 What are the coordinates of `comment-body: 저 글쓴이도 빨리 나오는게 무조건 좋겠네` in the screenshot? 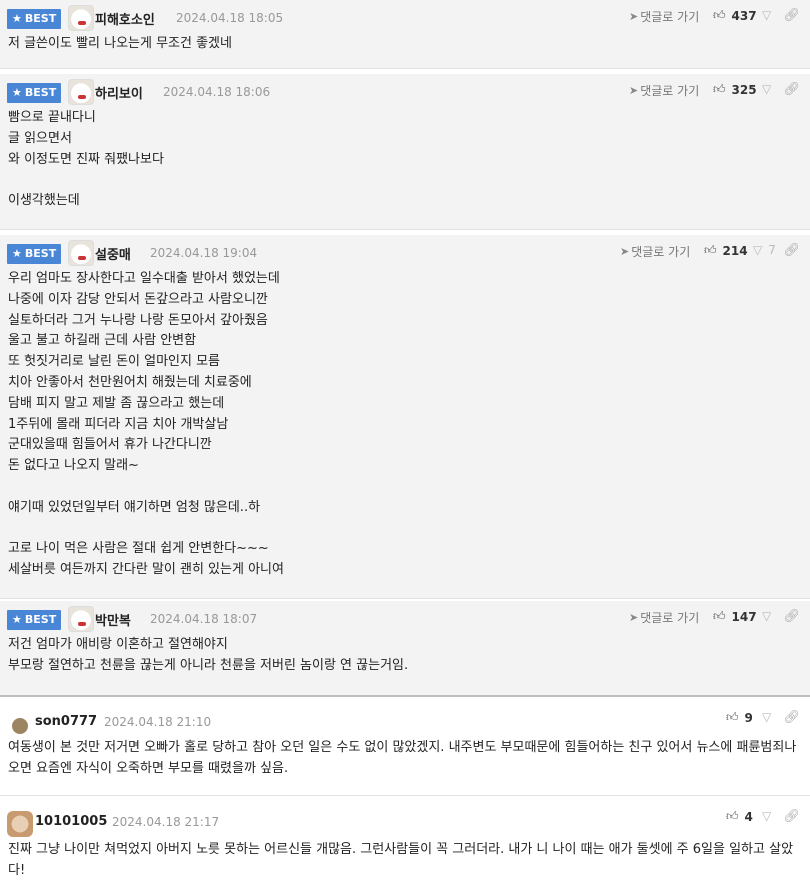 It's located at (120, 43).